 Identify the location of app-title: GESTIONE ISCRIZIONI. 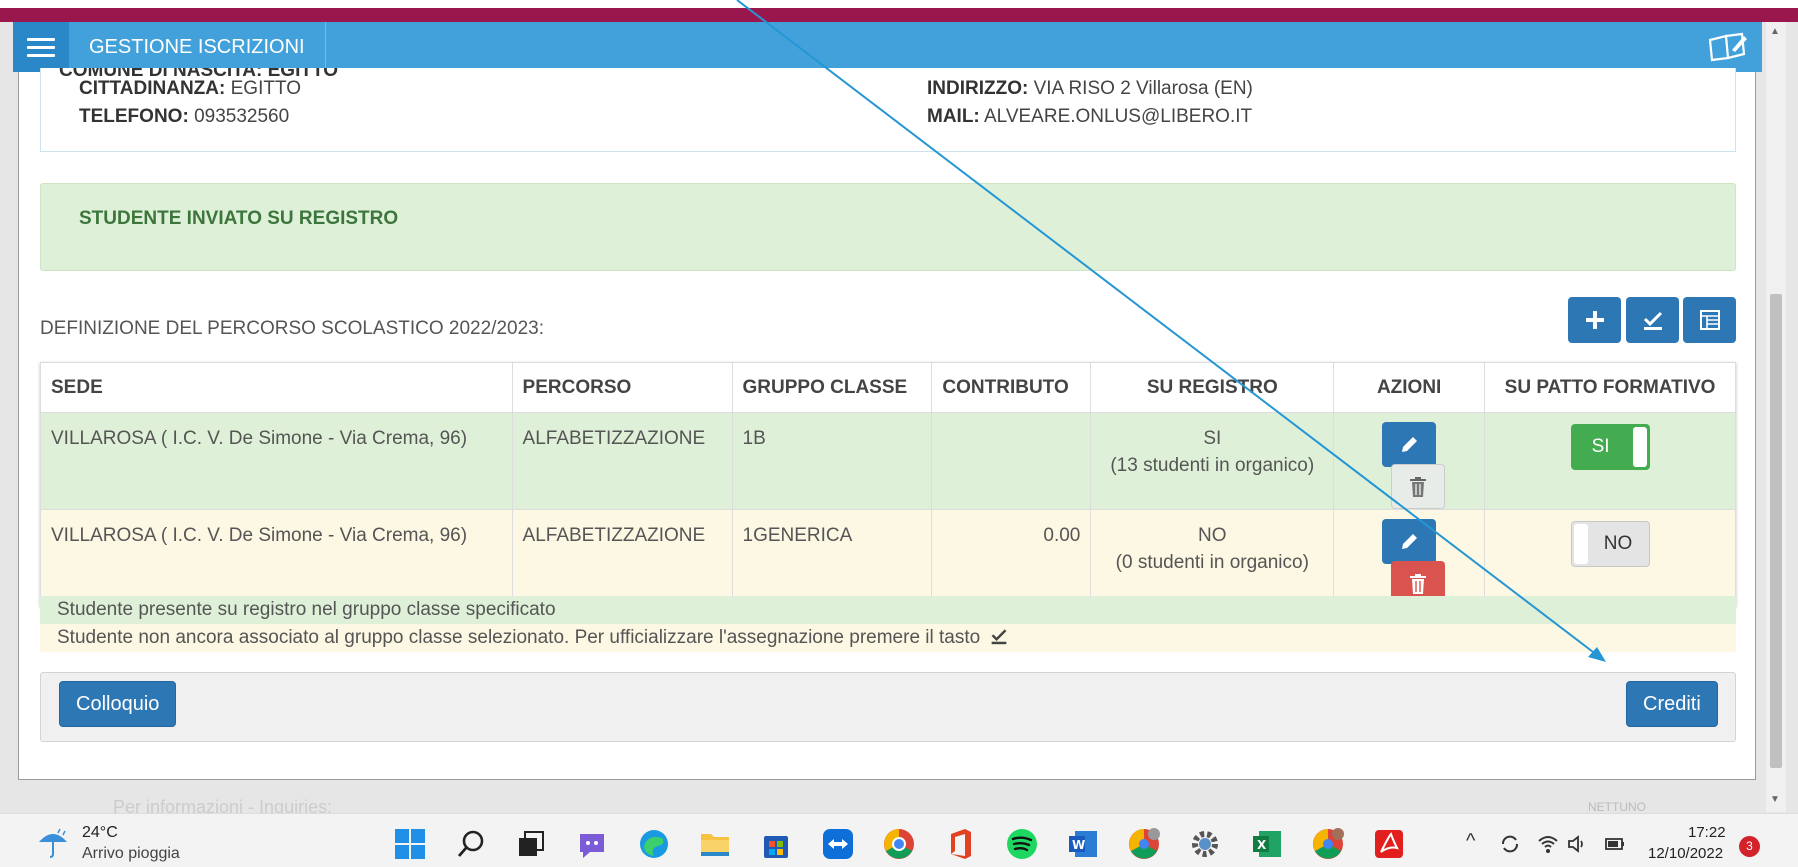
(197, 47).